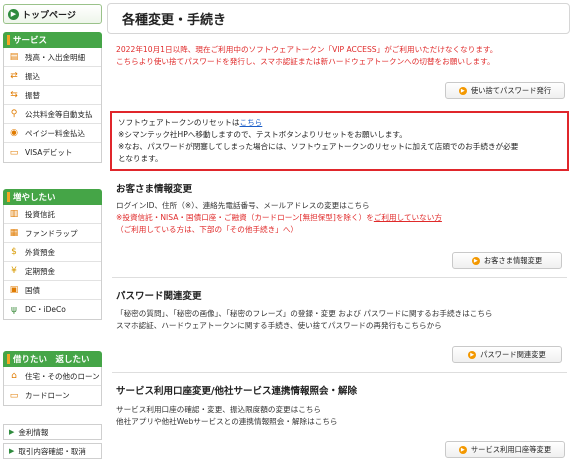  I want to click on top-page-label: トップページ, so click(49, 15).